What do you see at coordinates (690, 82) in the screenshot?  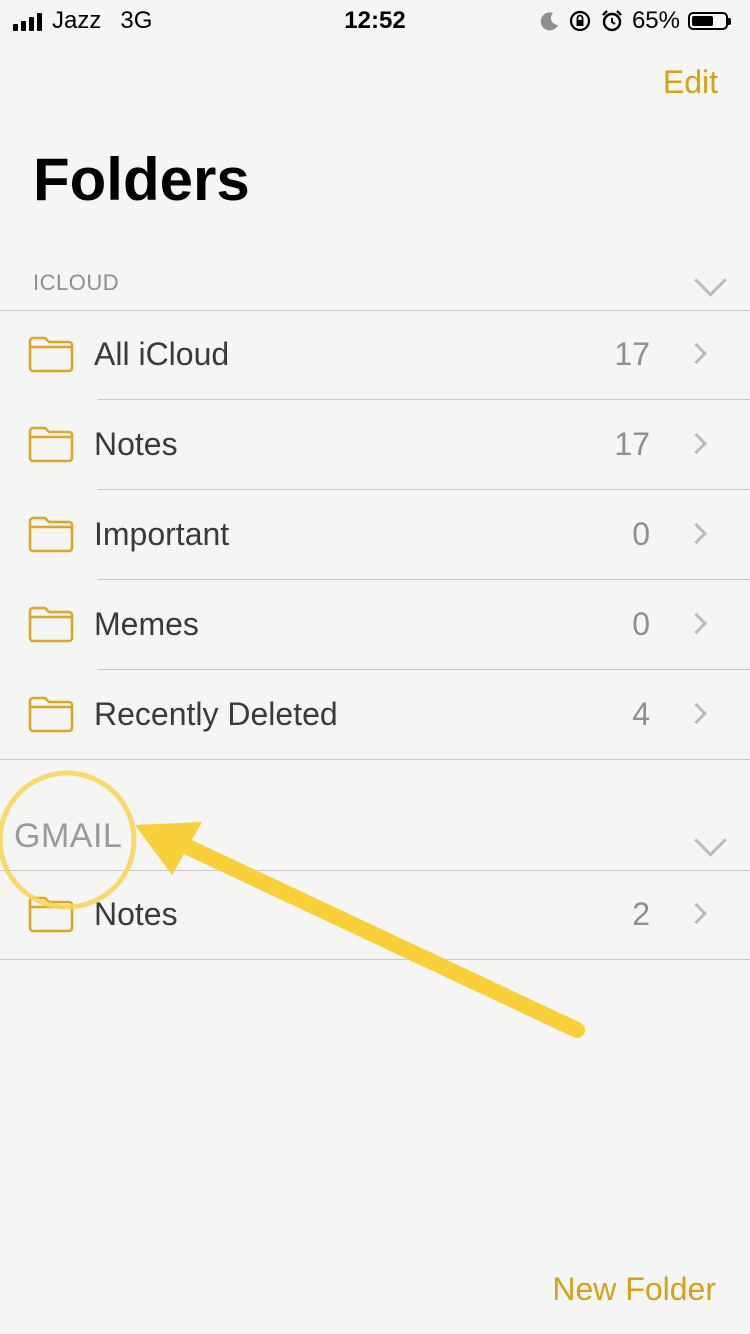 I see `edit-button: Edit` at bounding box center [690, 82].